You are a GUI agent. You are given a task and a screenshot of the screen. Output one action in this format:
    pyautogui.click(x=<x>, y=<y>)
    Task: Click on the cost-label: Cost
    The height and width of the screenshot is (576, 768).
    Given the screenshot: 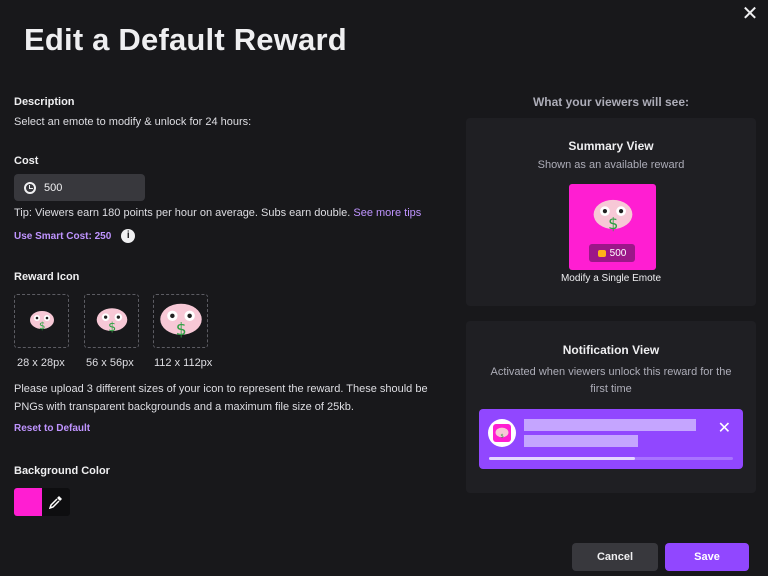 What is the action you would take?
    pyautogui.click(x=26, y=161)
    